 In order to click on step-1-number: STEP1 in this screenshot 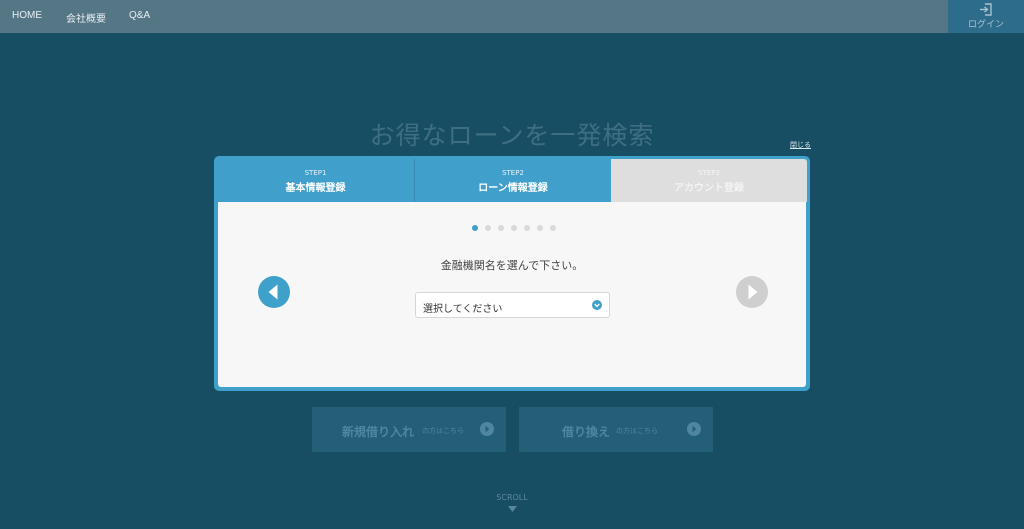, I will do `click(315, 173)`.